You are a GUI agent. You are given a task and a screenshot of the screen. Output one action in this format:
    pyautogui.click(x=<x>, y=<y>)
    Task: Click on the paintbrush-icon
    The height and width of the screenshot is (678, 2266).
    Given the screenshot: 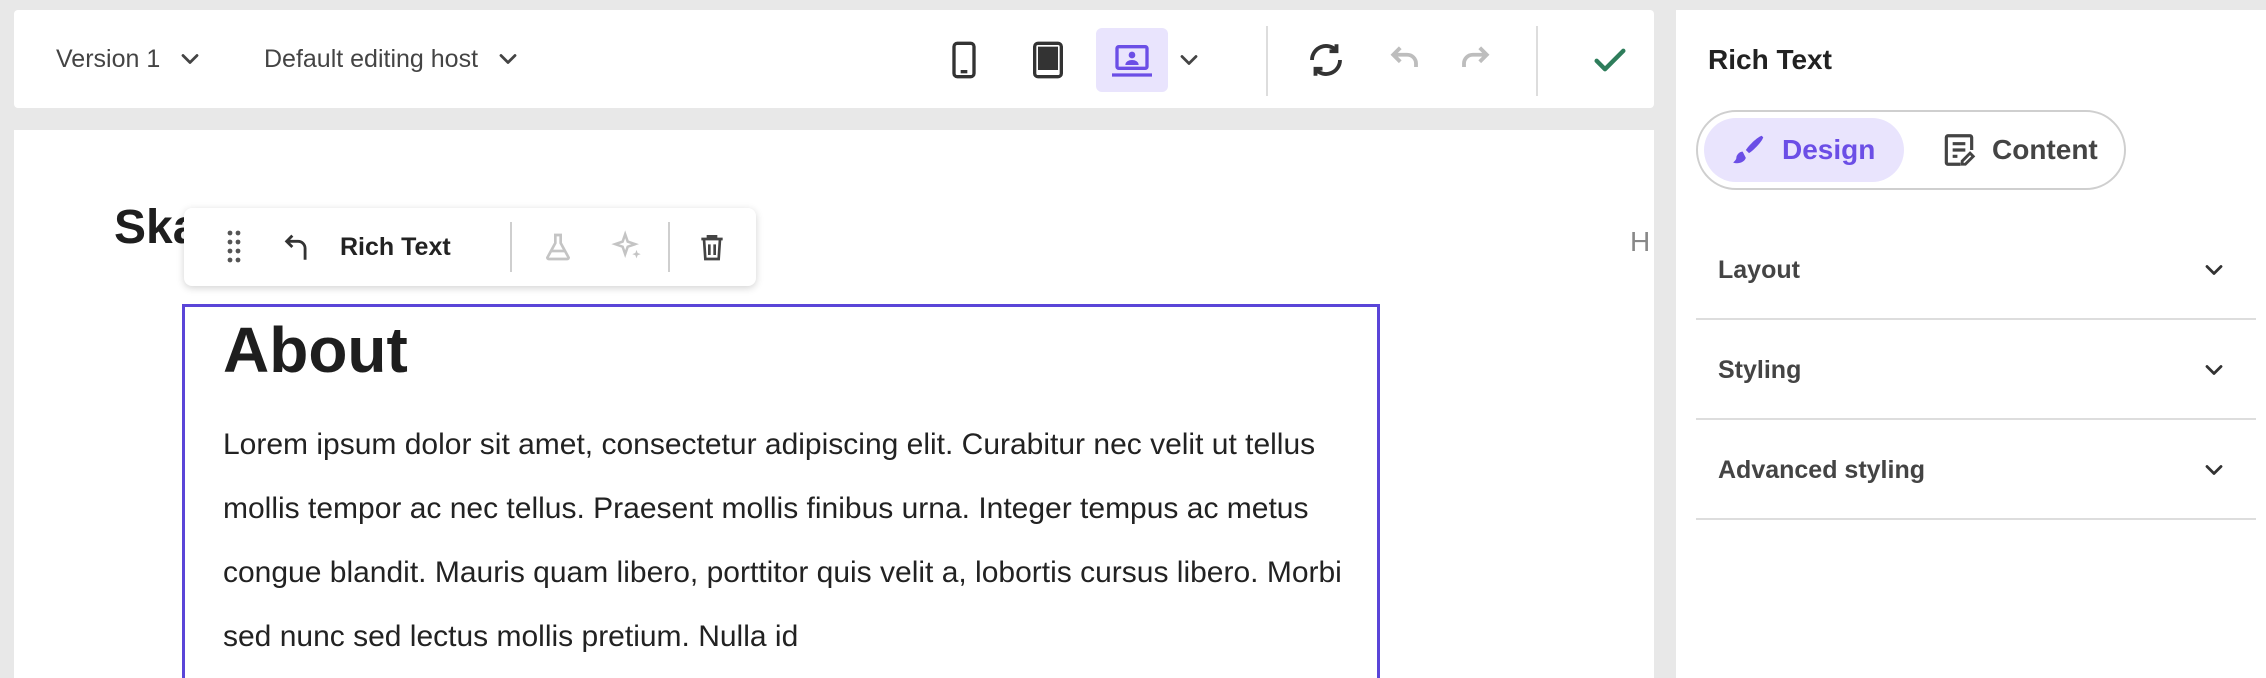 What is the action you would take?
    pyautogui.click(x=1748, y=149)
    